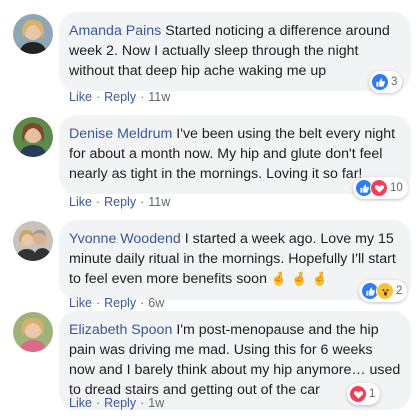  Describe the element at coordinates (120, 330) in the screenshot. I see `comment-author: Elizabeth Spoon` at that location.